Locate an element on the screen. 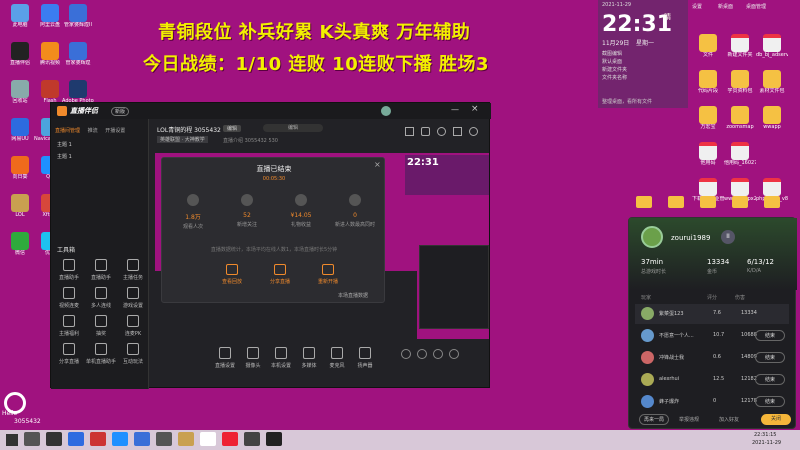 This screenshot has height=450, width=800. widget-menu-item: 截图编辑 is located at coordinates (644, 54).